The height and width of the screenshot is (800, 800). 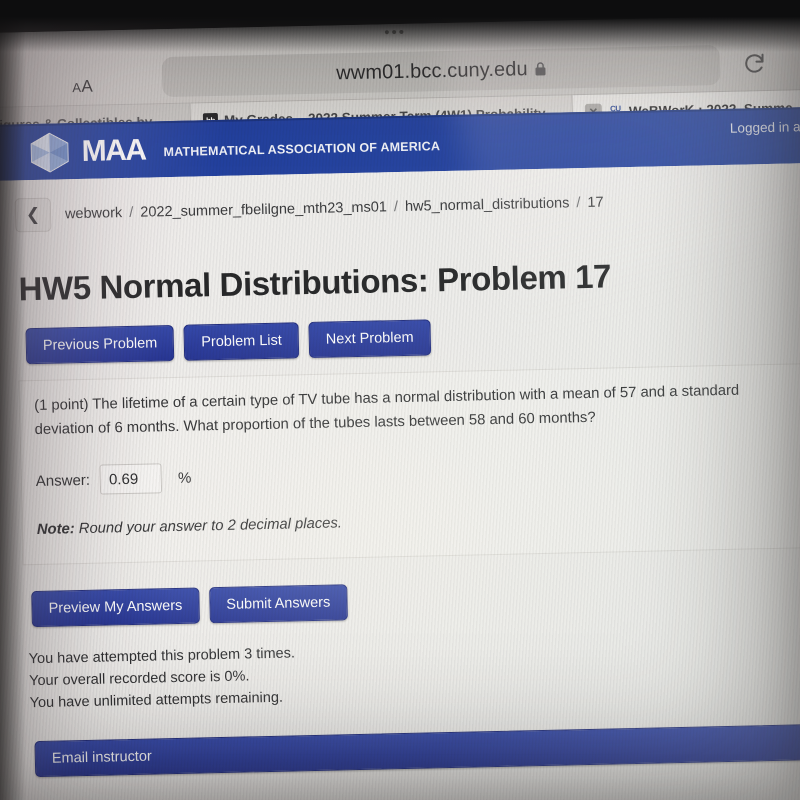 I want to click on account-status: Logged in as, so click(x=765, y=127).